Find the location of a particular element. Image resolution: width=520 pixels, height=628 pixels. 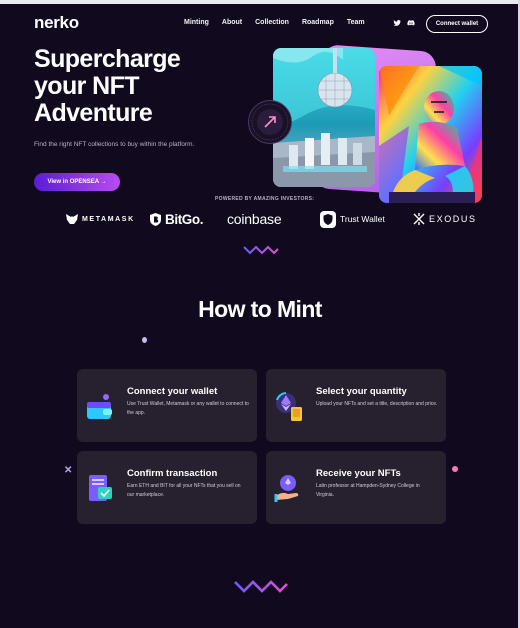

partner-exodus: EXODUS is located at coordinates (445, 219).